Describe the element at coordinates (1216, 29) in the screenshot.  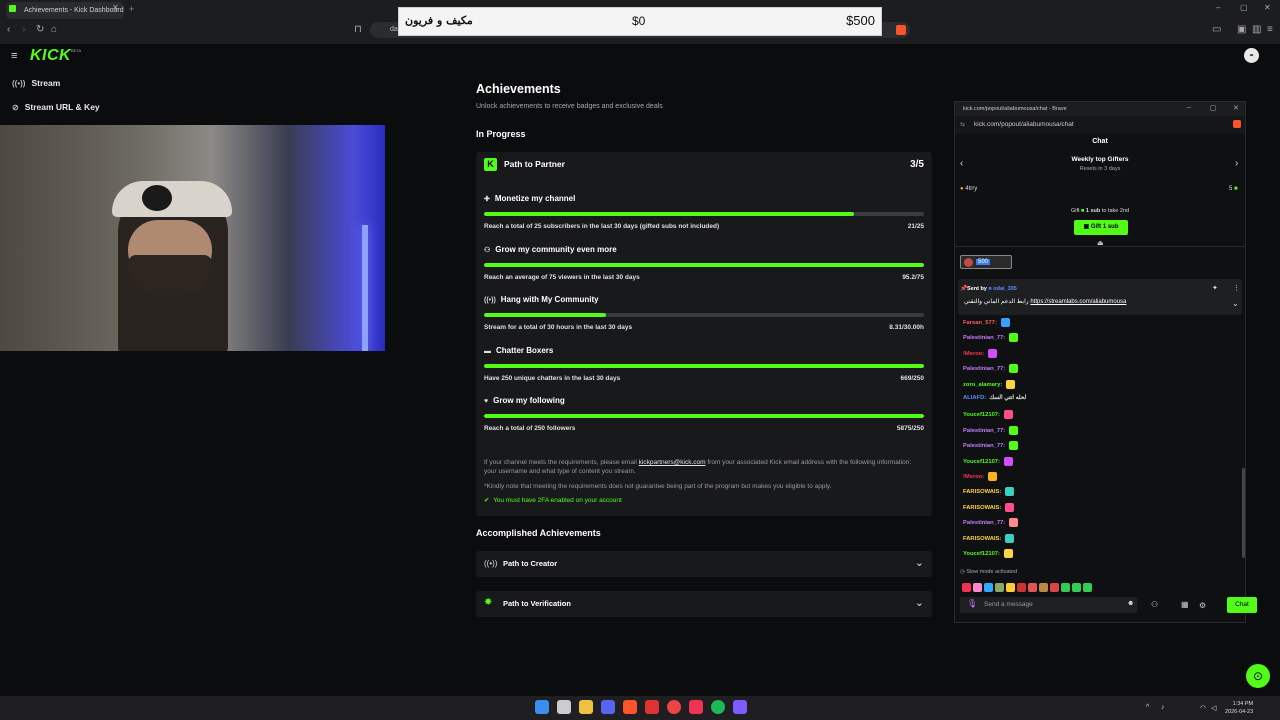
I see `sidebar-toggle-icon: ▭` at that location.